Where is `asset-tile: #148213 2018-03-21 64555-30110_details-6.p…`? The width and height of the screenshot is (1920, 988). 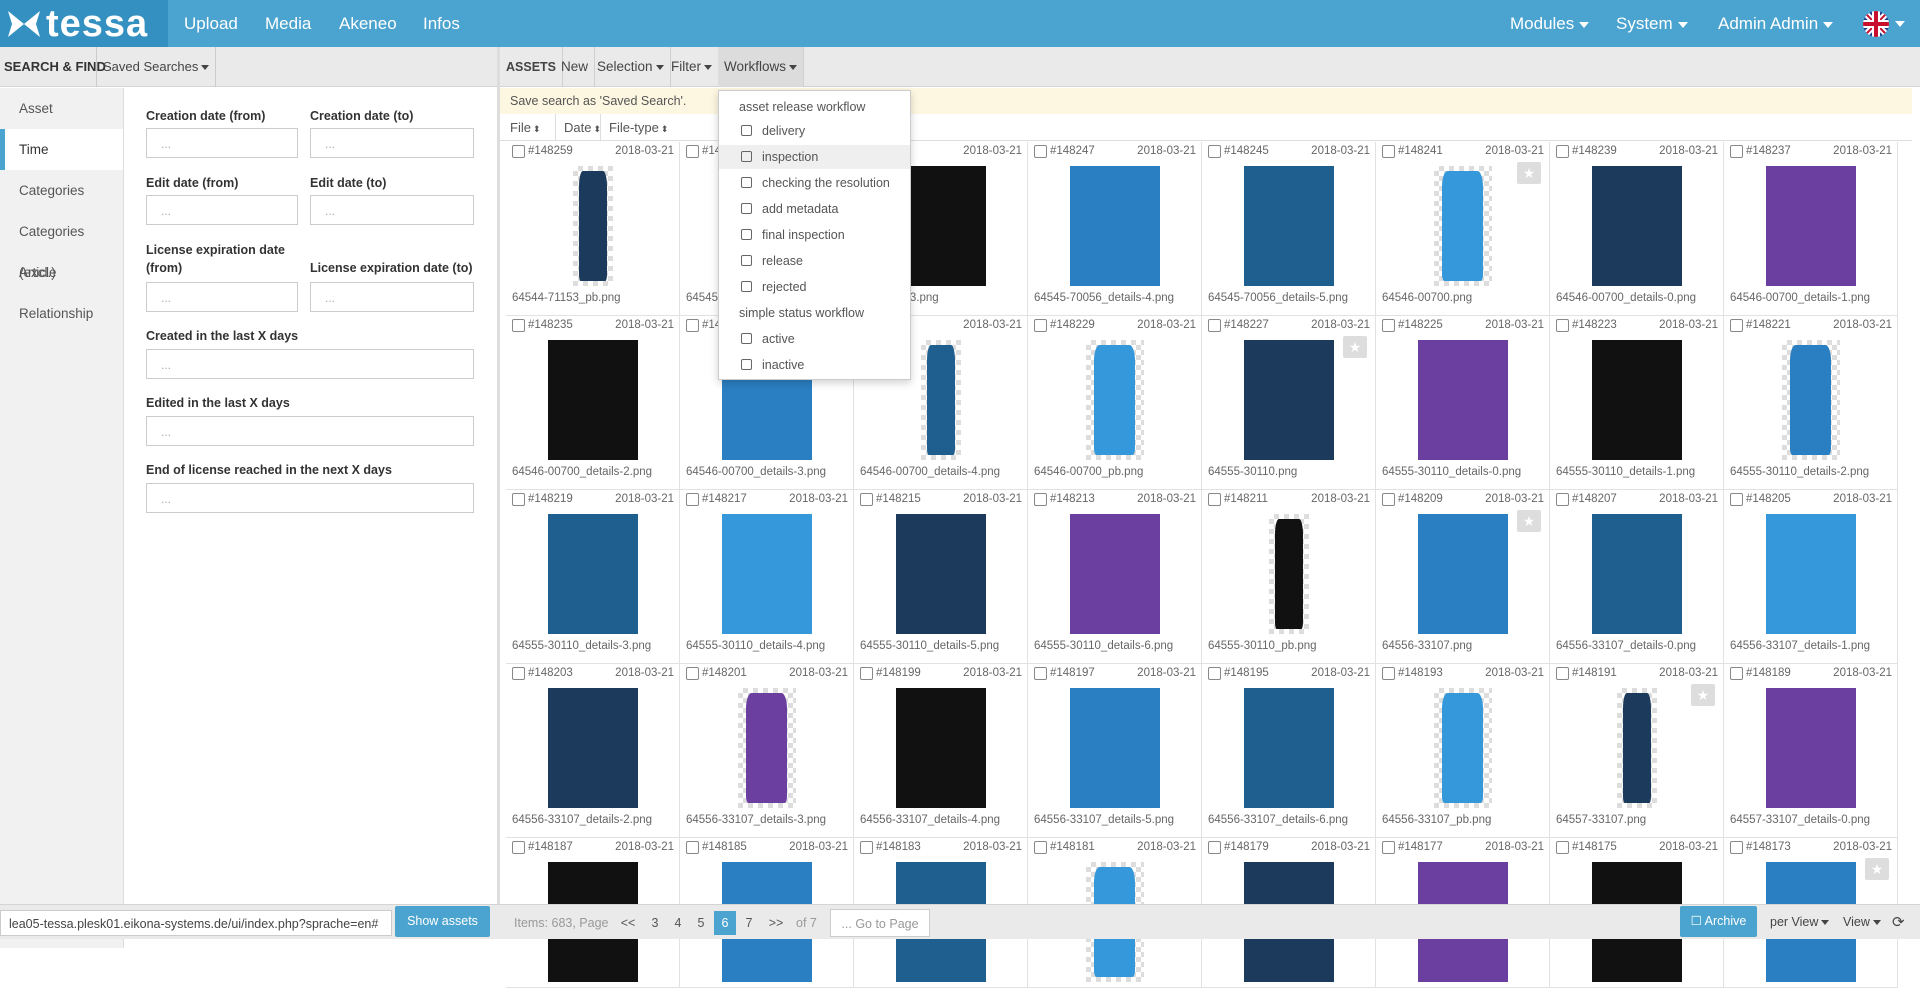
asset-tile: #148213 2018-03-21 64555-30110_details-6.p… is located at coordinates (1115, 577).